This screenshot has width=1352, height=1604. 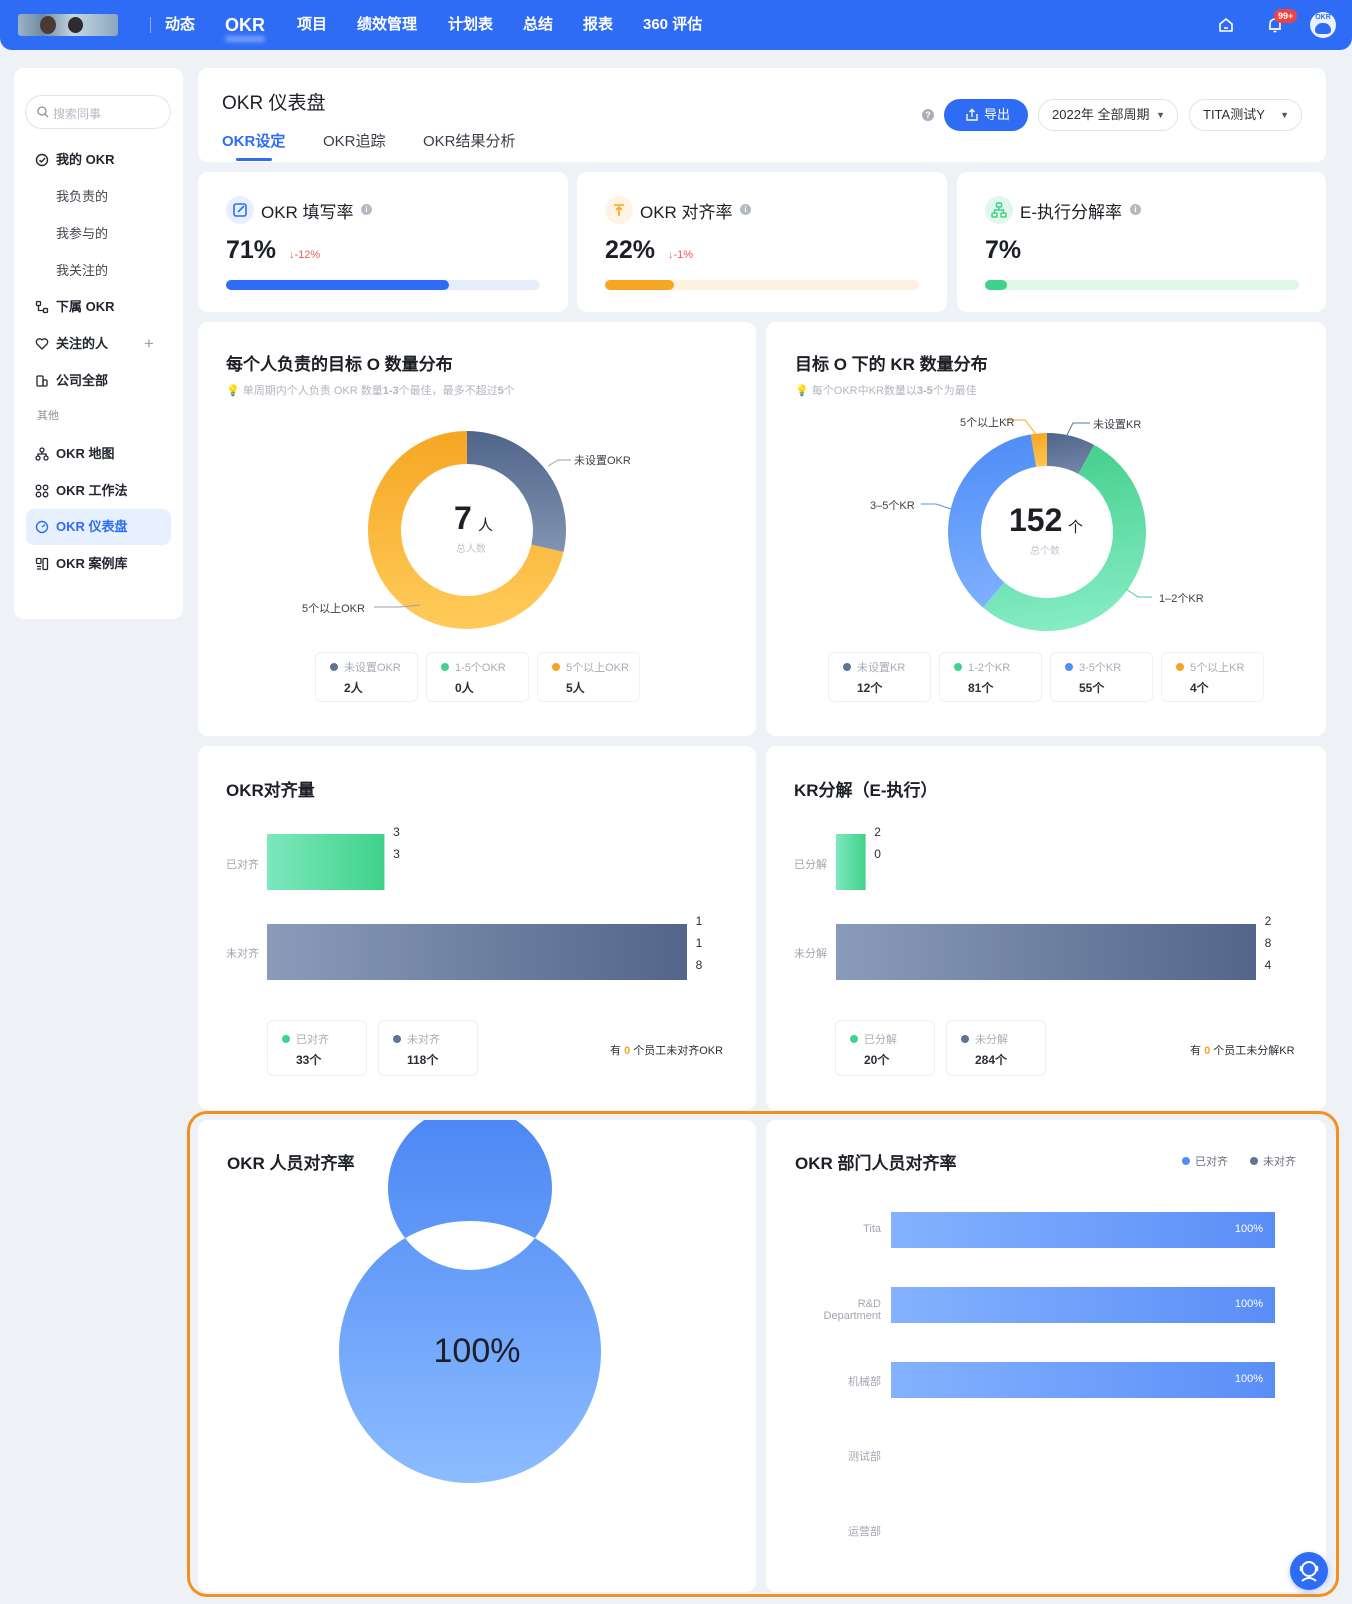 What do you see at coordinates (42, 491) in the screenshot?
I see `grid-icon` at bounding box center [42, 491].